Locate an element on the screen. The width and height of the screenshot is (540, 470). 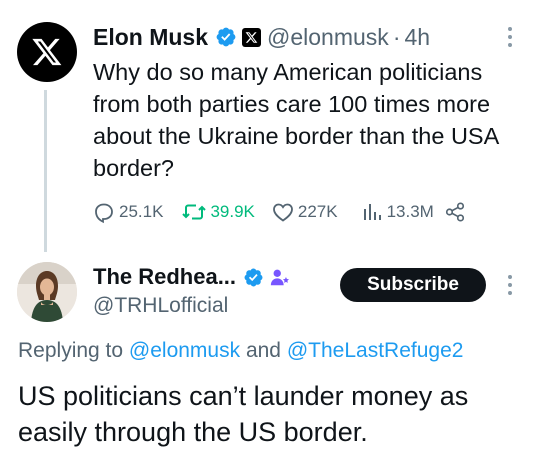
tweet-time: 4h is located at coordinates (417, 37).